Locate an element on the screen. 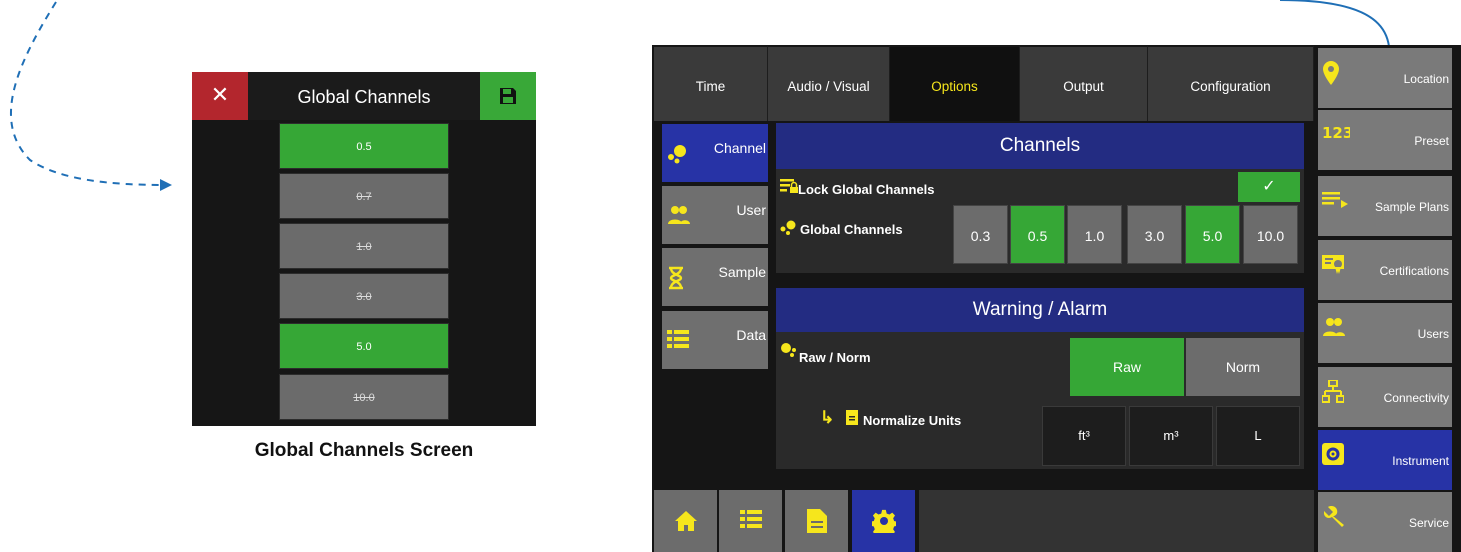  bottom-nav-list is located at coordinates (750, 521).